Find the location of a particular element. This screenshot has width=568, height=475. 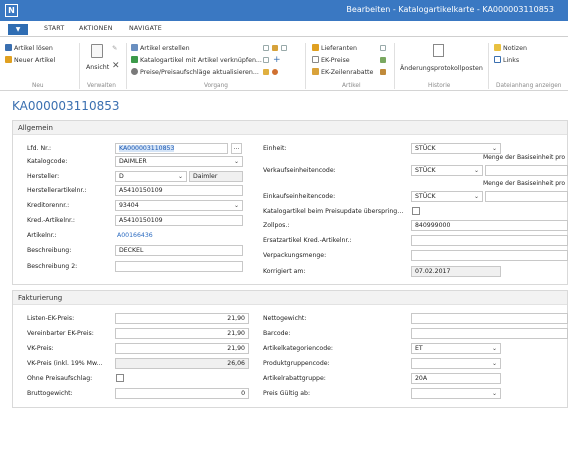

notes-icon is located at coordinates (497, 47).